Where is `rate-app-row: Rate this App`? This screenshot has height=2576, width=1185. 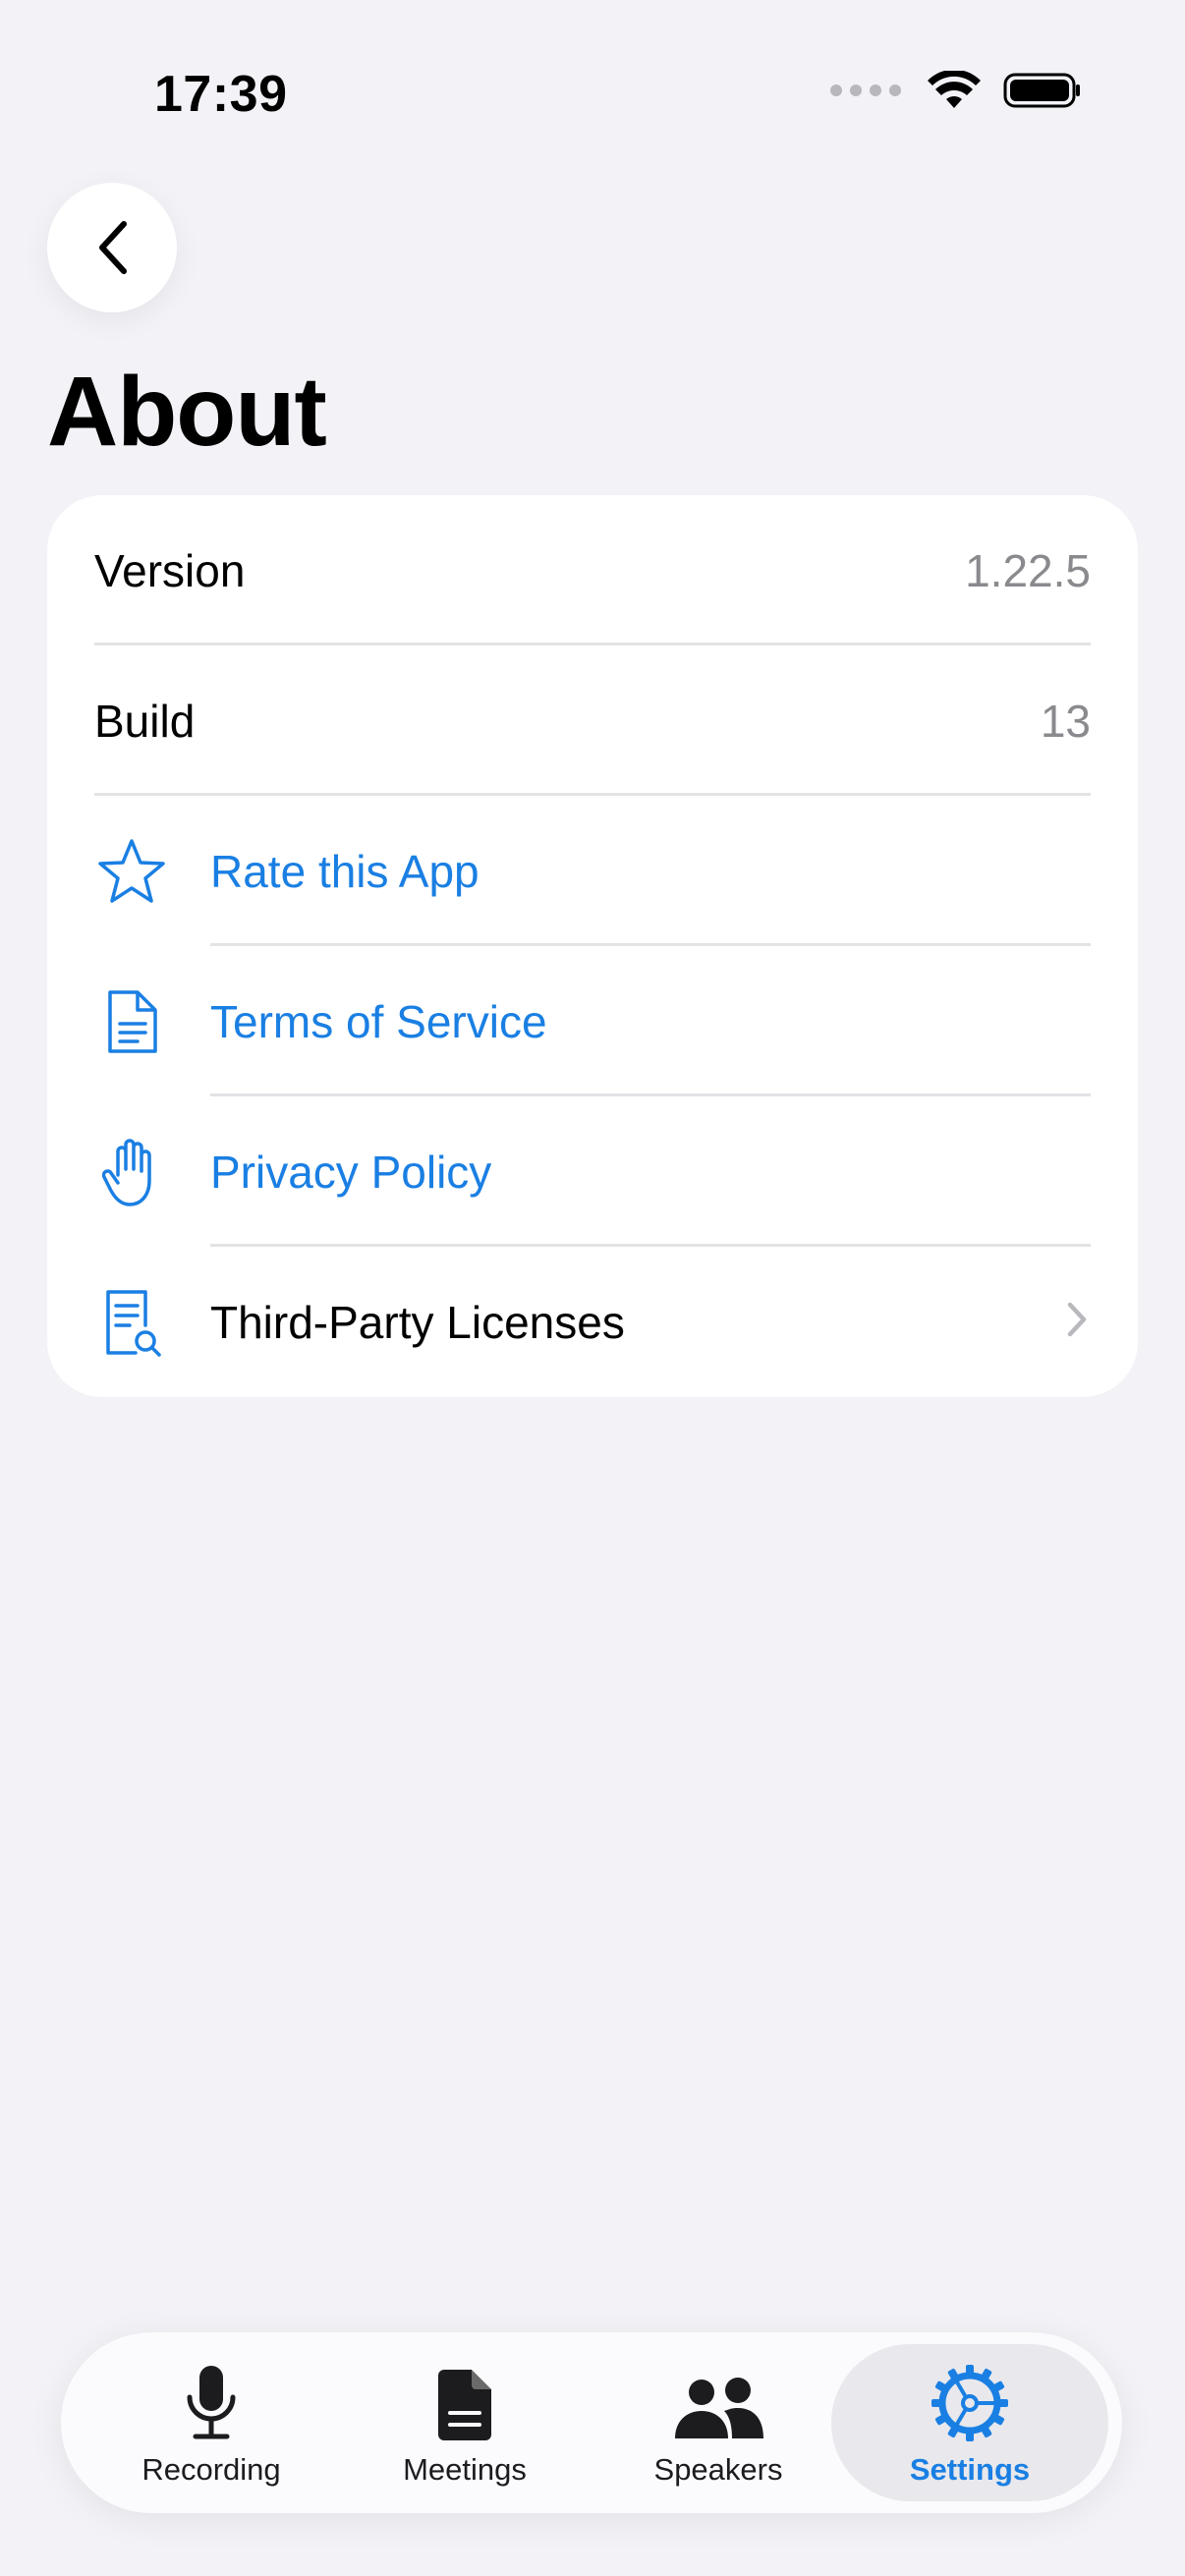
rate-app-row: Rate this App is located at coordinates (592, 871).